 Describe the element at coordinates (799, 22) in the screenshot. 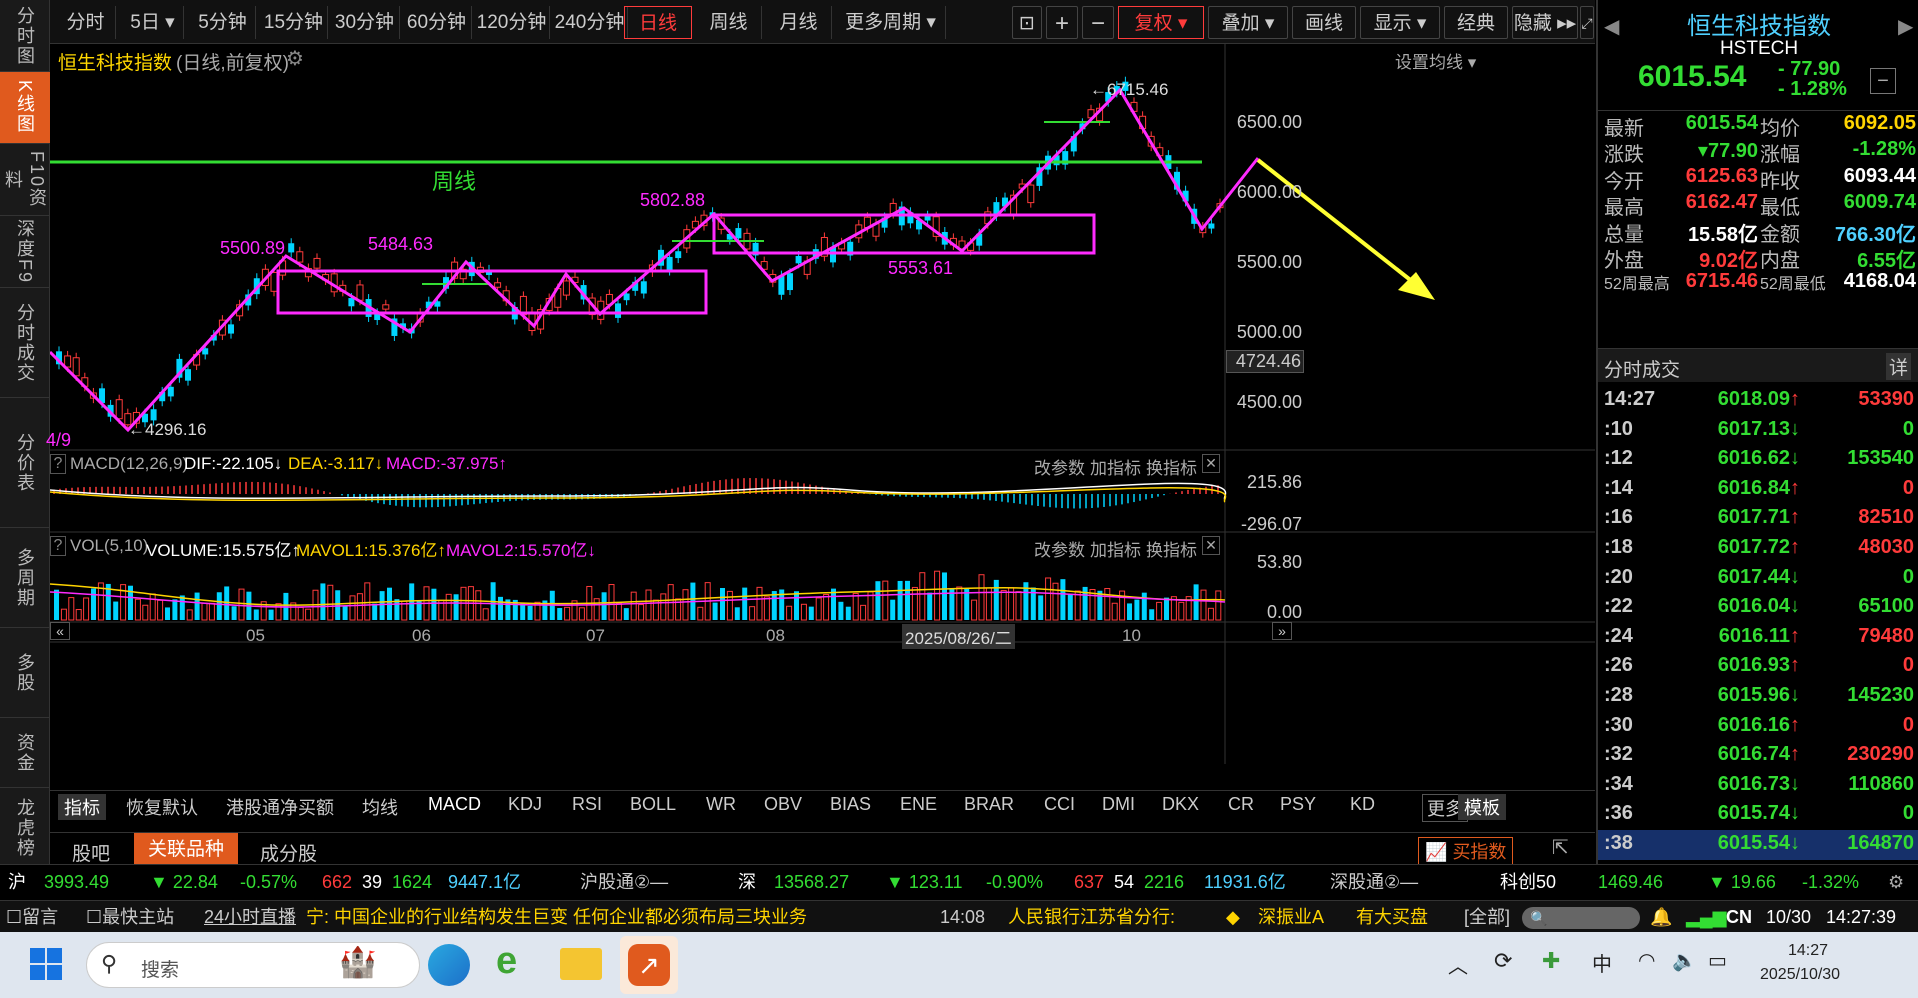

I see `period-monthly: 月线` at that location.